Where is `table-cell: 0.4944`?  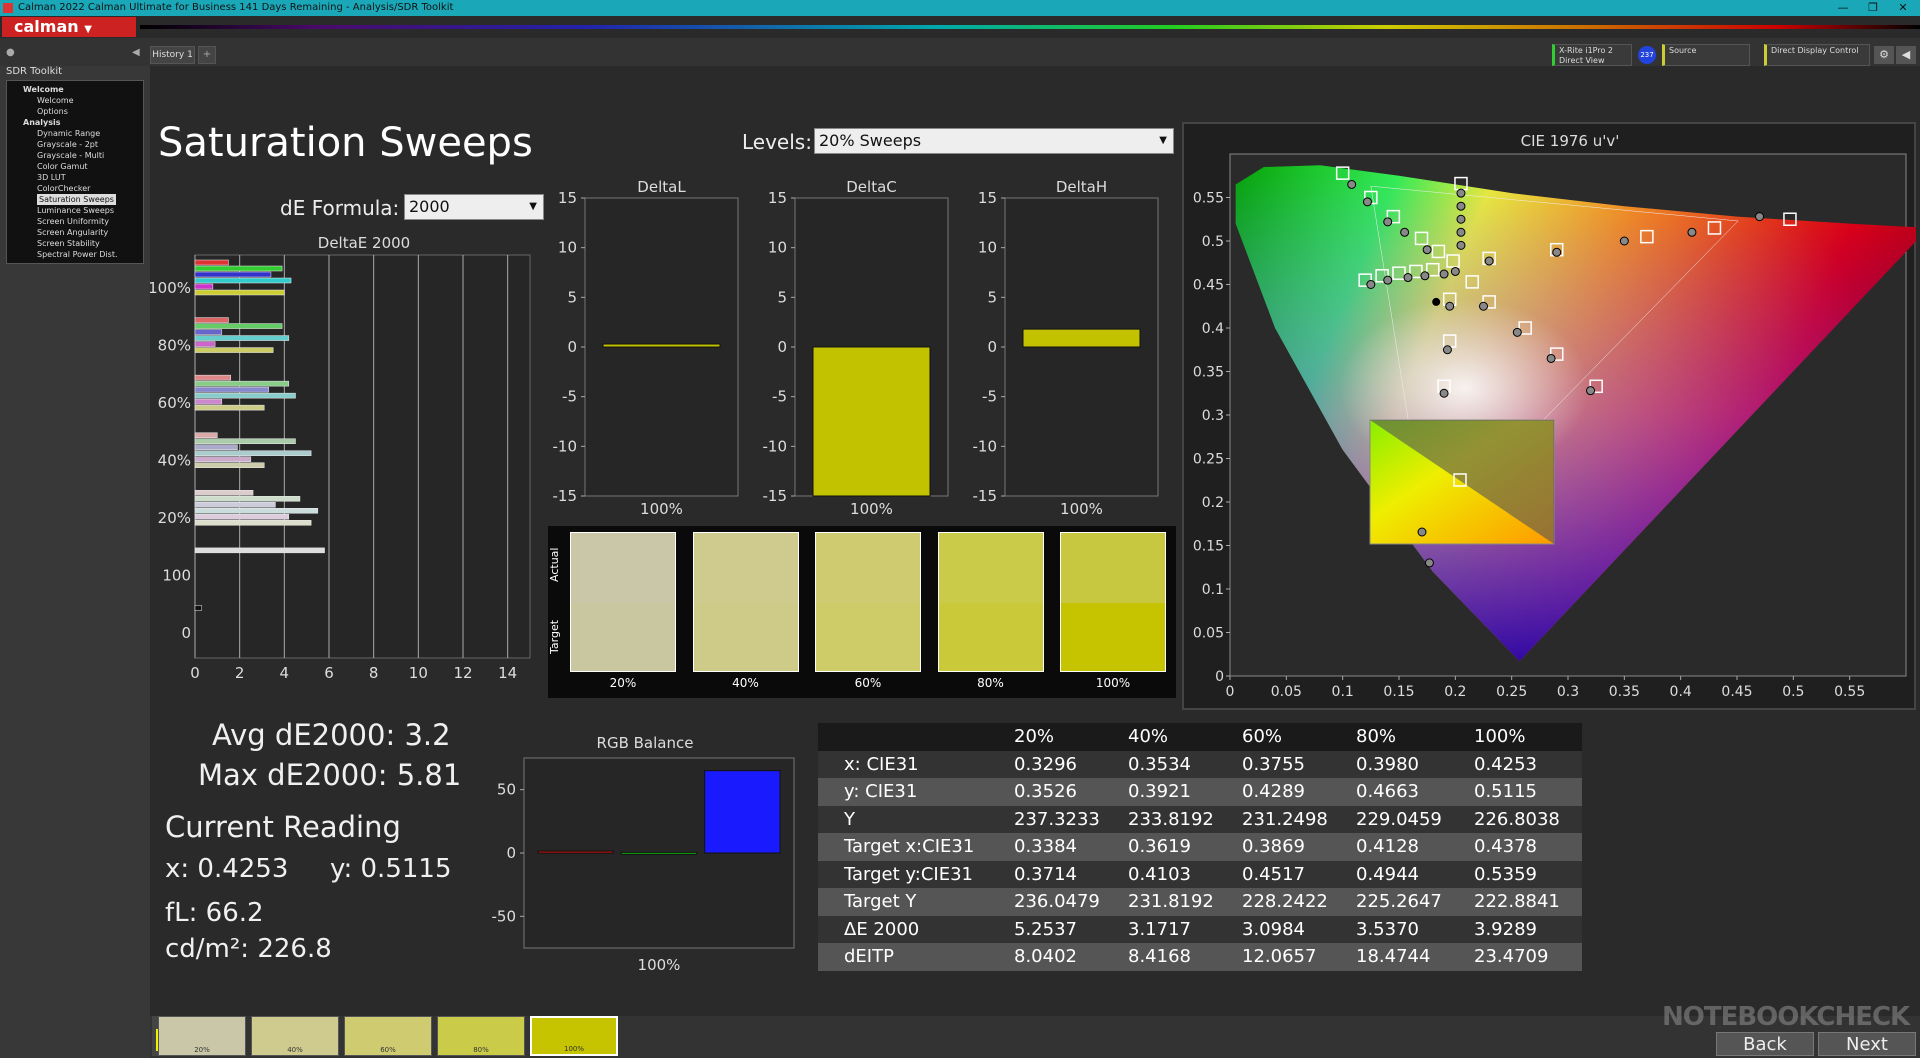 table-cell: 0.4944 is located at coordinates (1387, 874).